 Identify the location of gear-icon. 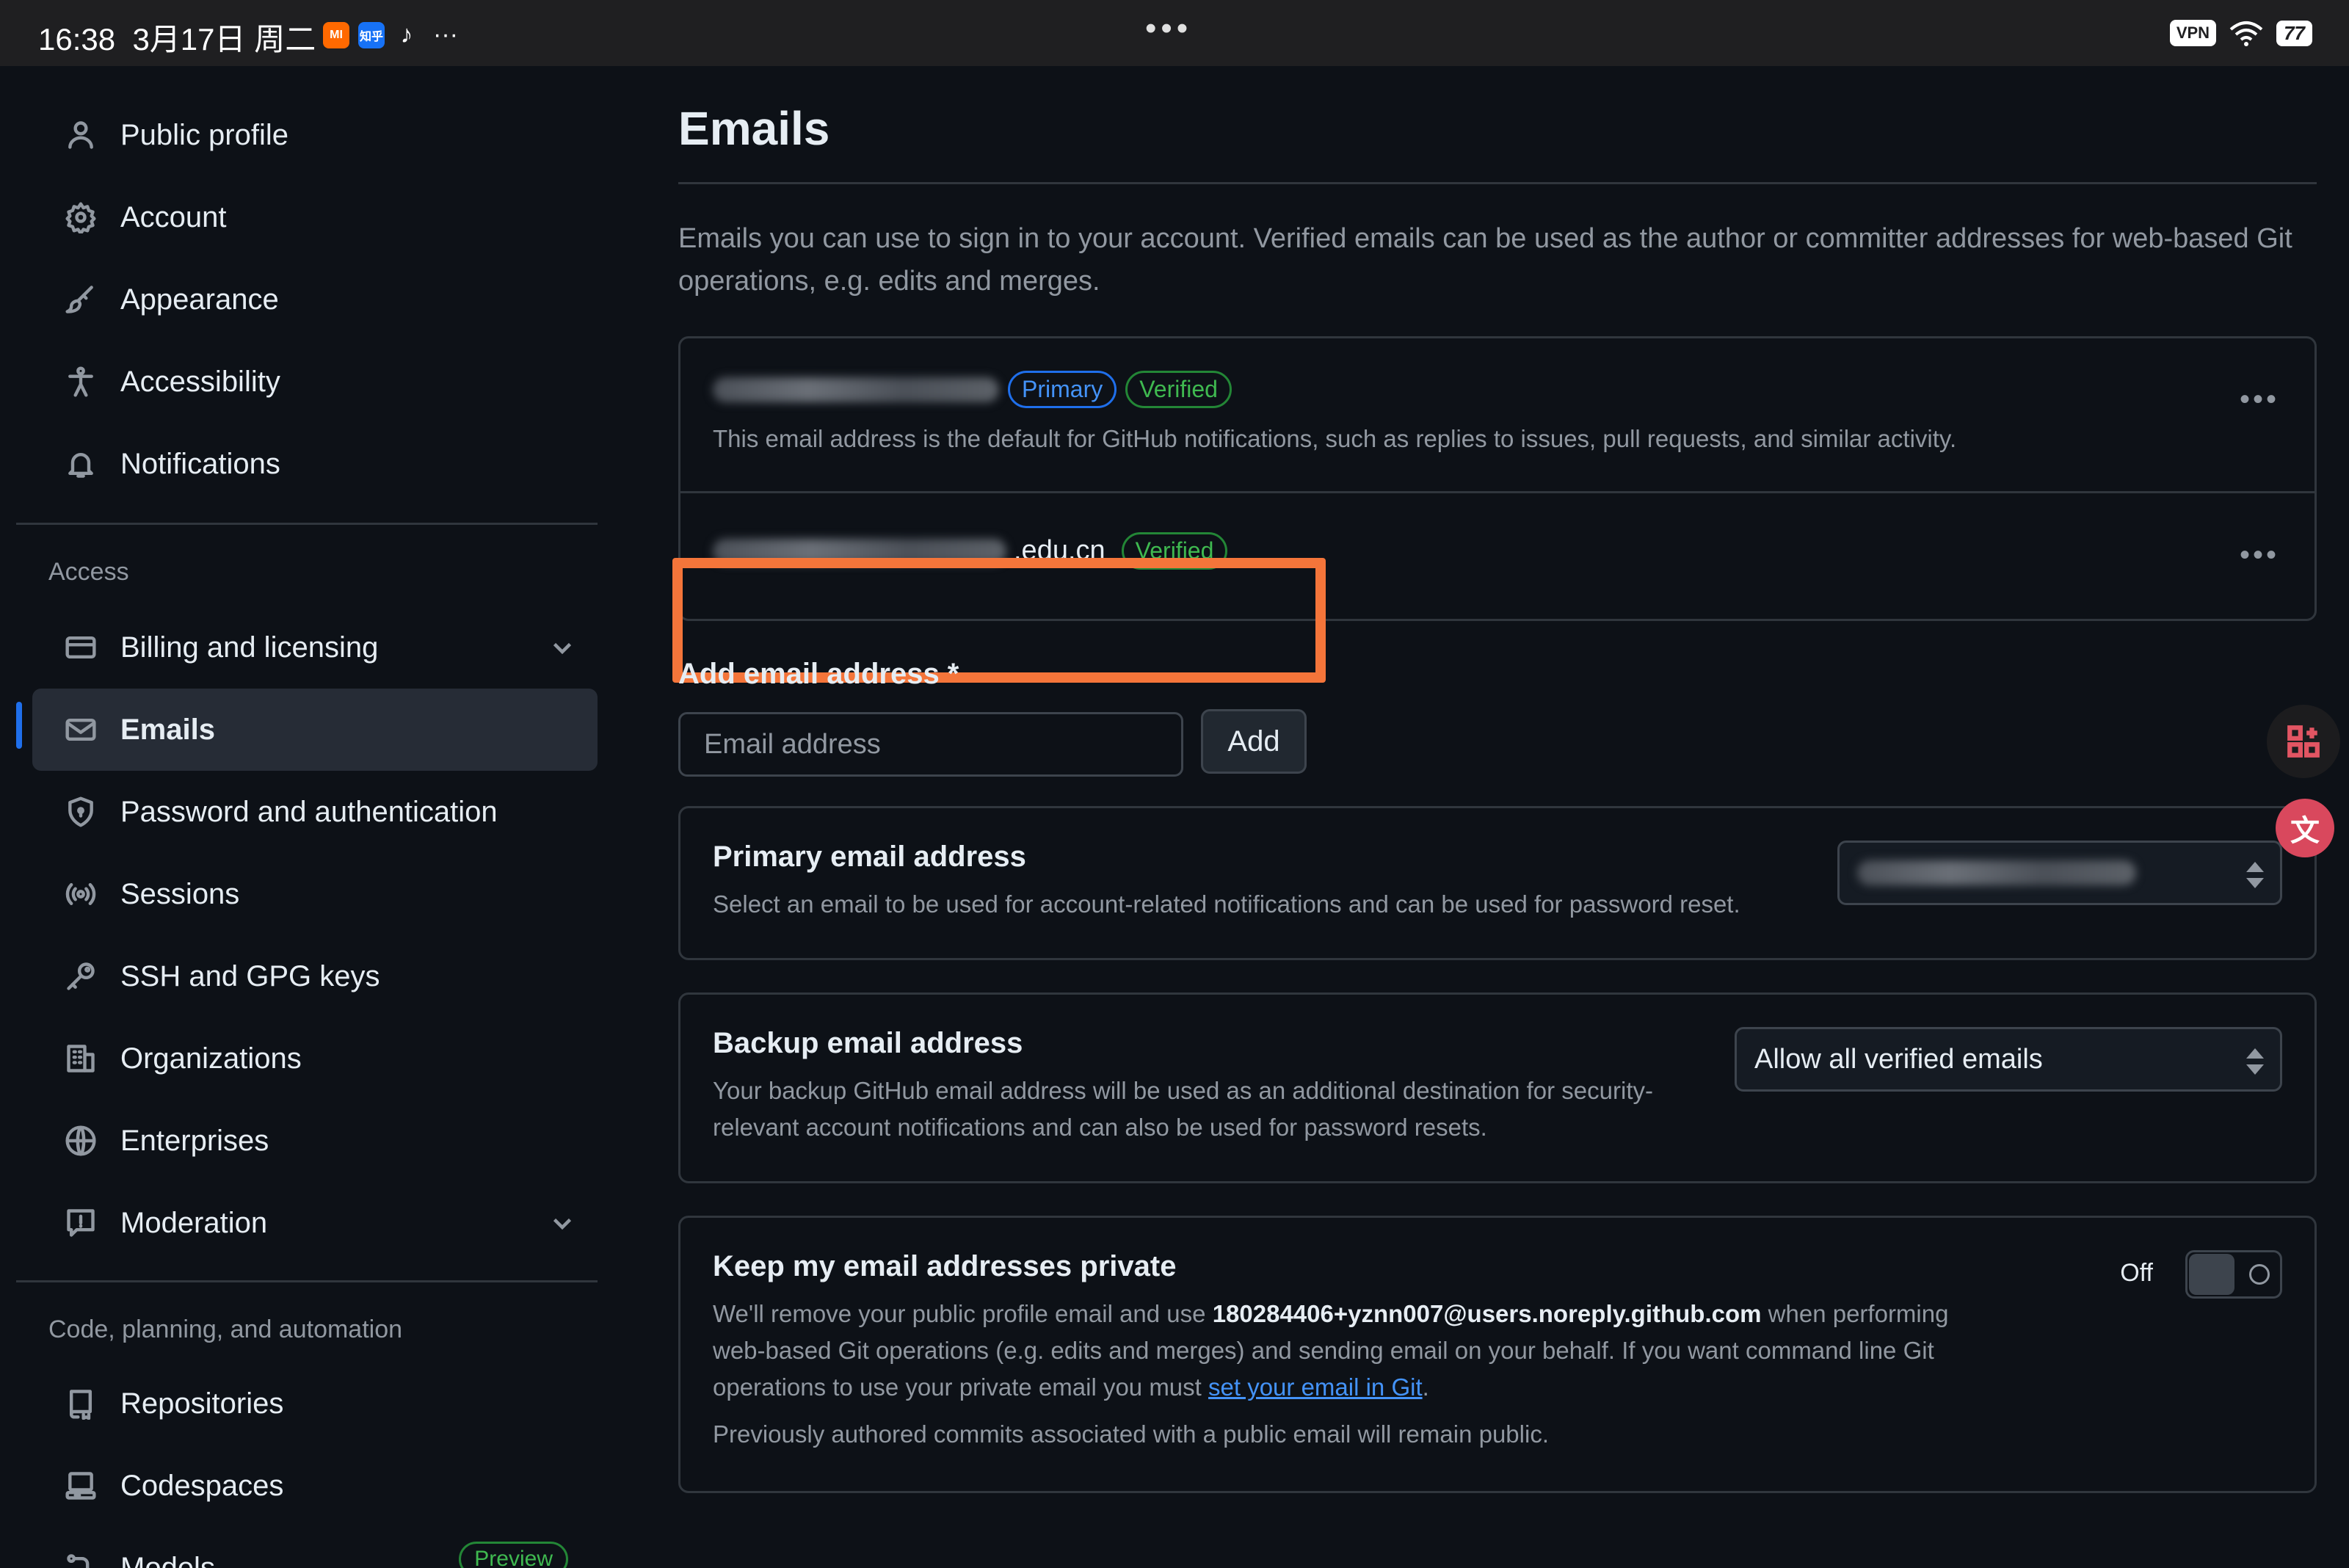
(80, 218).